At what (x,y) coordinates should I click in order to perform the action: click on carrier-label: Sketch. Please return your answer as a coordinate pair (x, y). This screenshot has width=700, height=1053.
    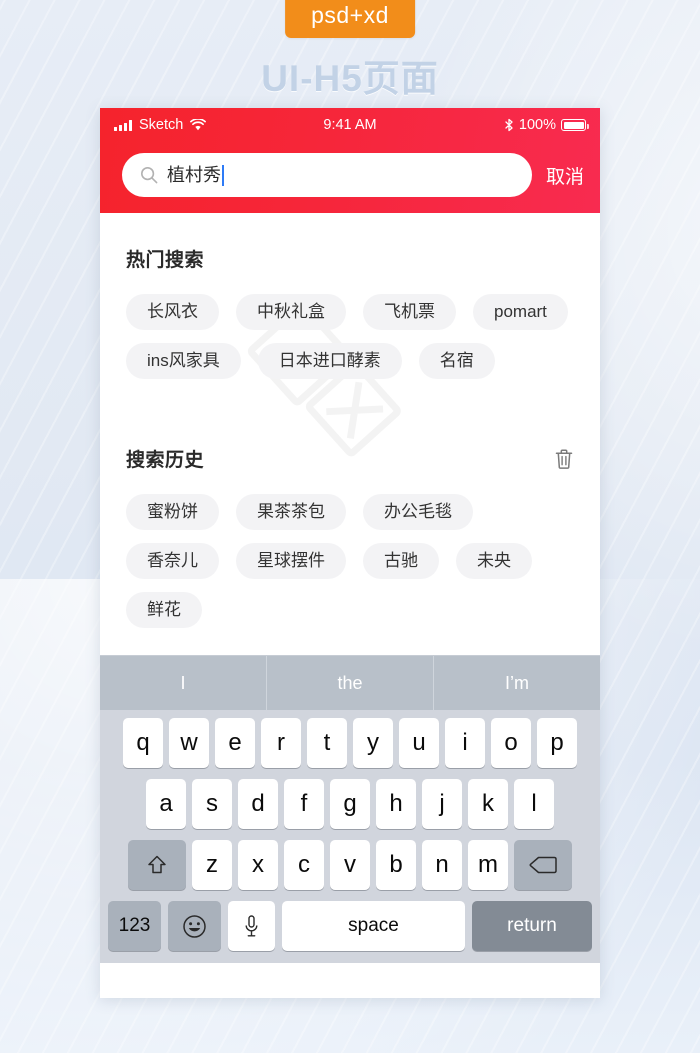
    Looking at the image, I should click on (161, 125).